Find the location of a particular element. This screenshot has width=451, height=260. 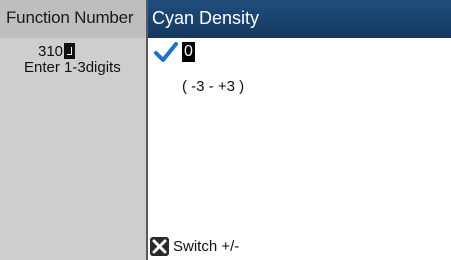

function-number-input: 310 is located at coordinates (57, 51).